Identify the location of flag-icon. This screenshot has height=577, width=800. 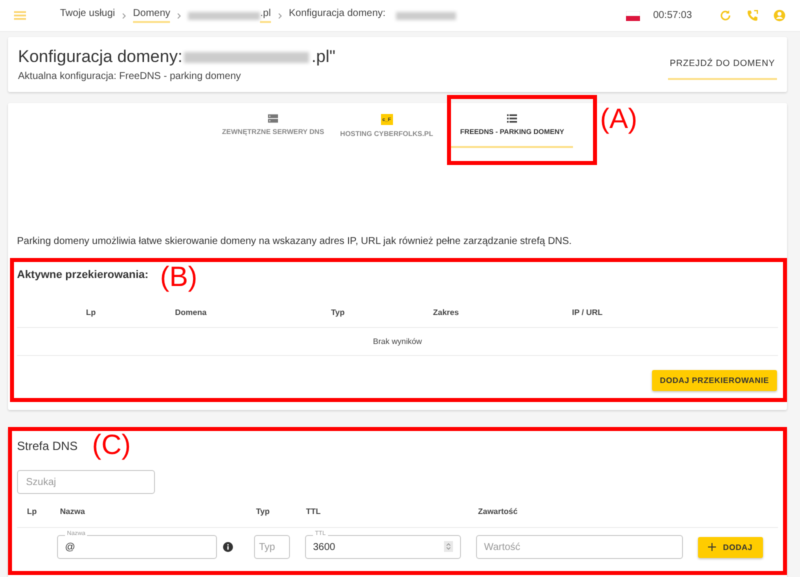
(633, 15).